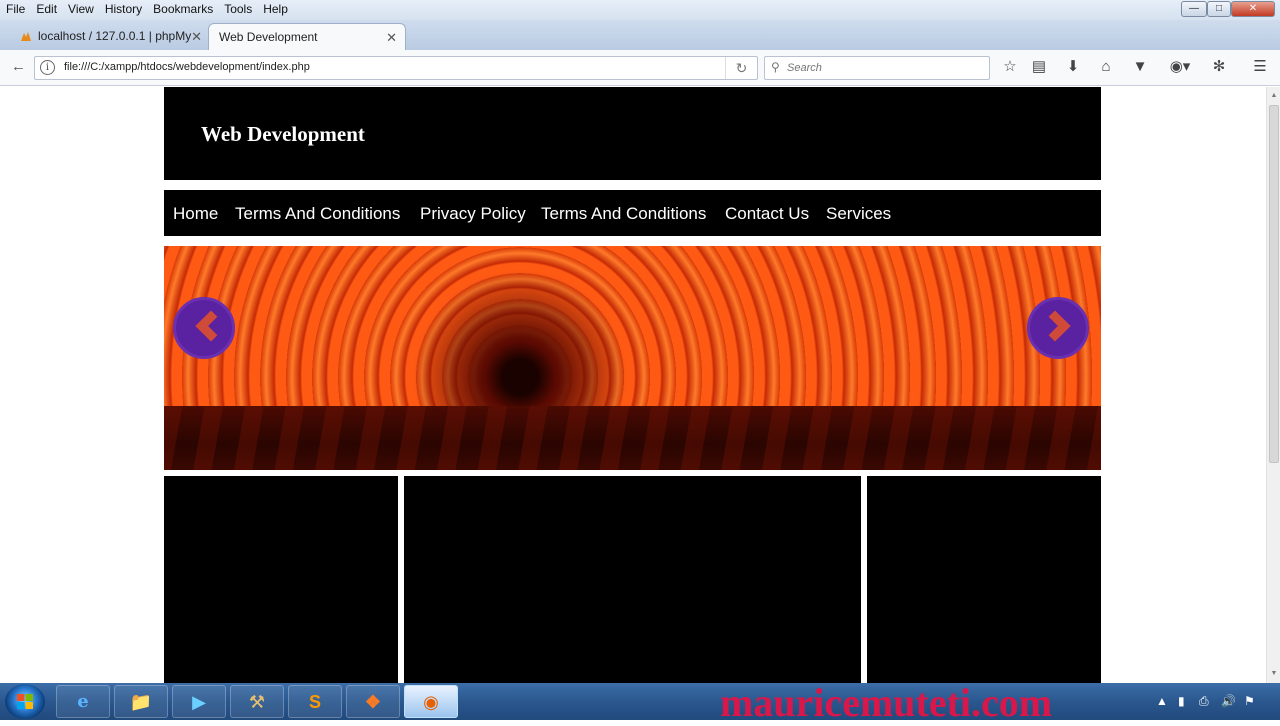 The image size is (1280, 726). What do you see at coordinates (632, 579) in the screenshot?
I see `main-column` at bounding box center [632, 579].